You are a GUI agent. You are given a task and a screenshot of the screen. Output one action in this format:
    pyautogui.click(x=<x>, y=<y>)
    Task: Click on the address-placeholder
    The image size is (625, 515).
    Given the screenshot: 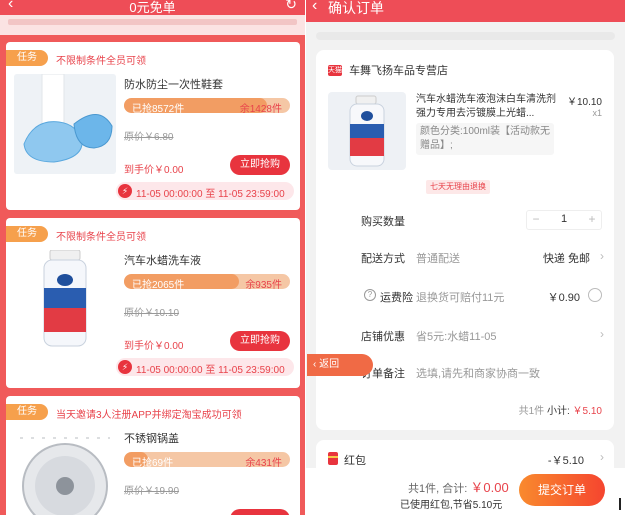 What is the action you would take?
    pyautogui.click(x=465, y=36)
    